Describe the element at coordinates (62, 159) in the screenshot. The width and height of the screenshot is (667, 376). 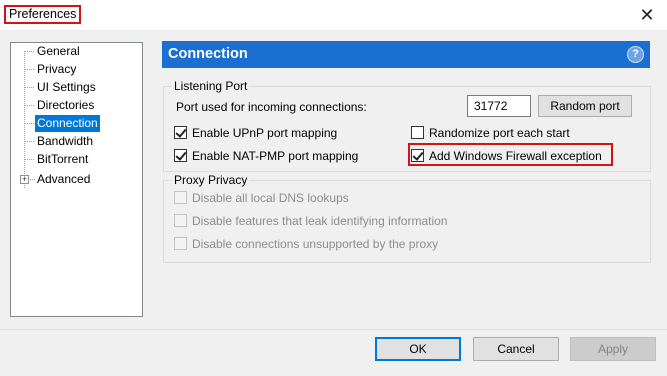
I see `tree-item-bittorrent: BitTorrent` at that location.